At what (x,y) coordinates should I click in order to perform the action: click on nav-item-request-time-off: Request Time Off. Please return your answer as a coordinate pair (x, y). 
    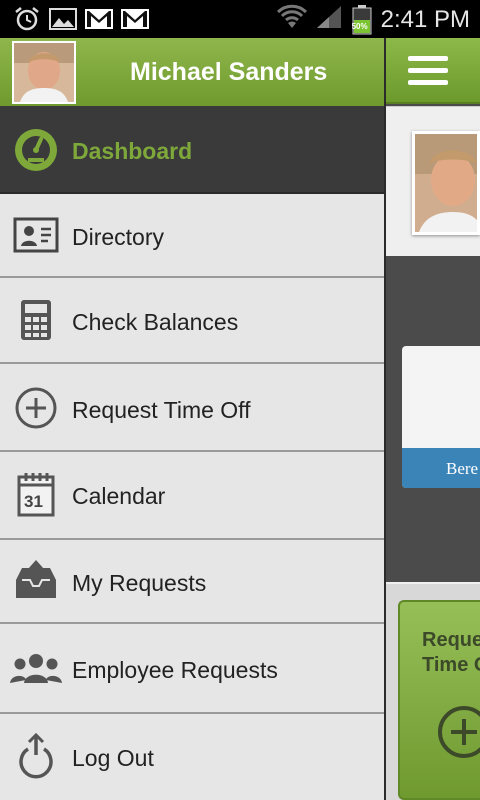
    Looking at the image, I should click on (192, 408).